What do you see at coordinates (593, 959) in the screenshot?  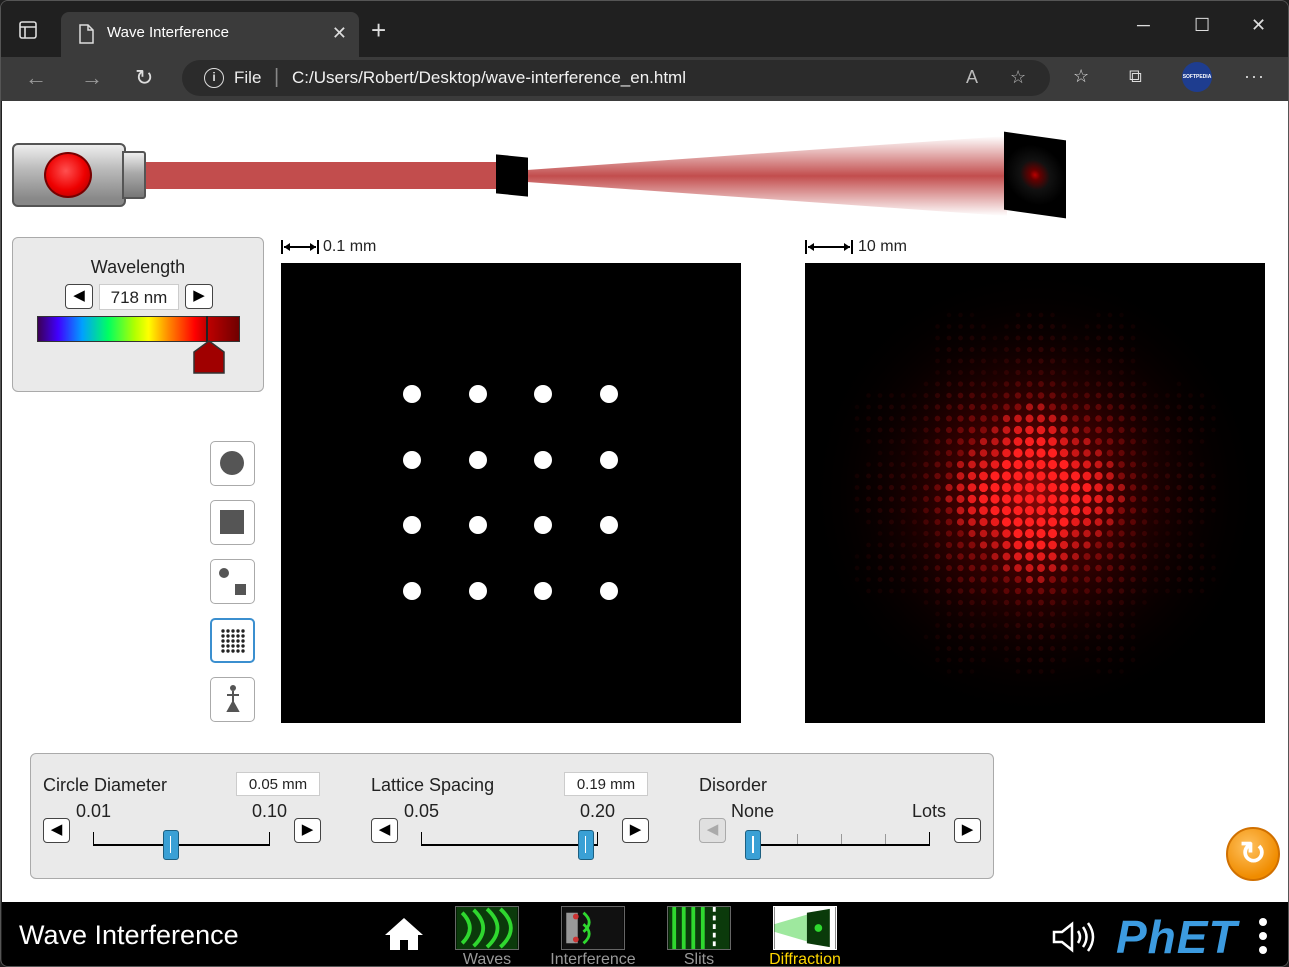 I see `screen-label-interference: Interference` at bounding box center [593, 959].